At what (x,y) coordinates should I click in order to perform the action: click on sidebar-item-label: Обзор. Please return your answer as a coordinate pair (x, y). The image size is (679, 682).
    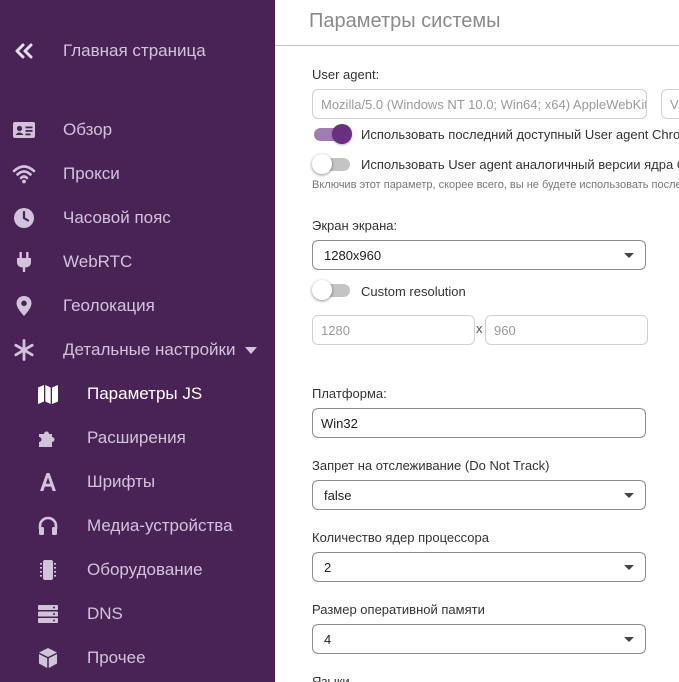
    Looking at the image, I should click on (88, 129).